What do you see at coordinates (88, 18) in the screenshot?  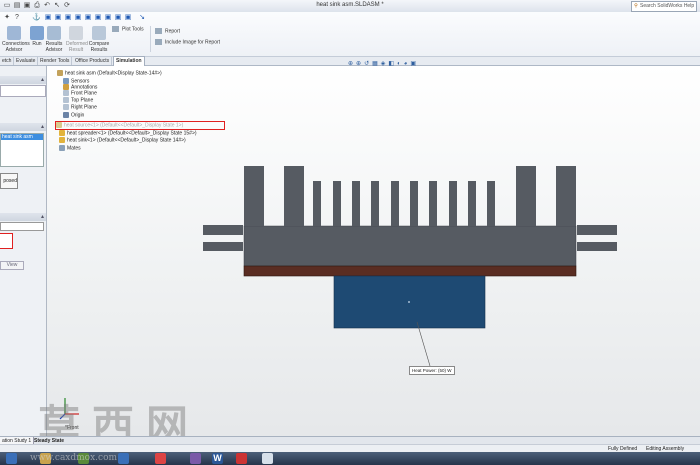 I see `view-cube-icon-5: ▣` at bounding box center [88, 18].